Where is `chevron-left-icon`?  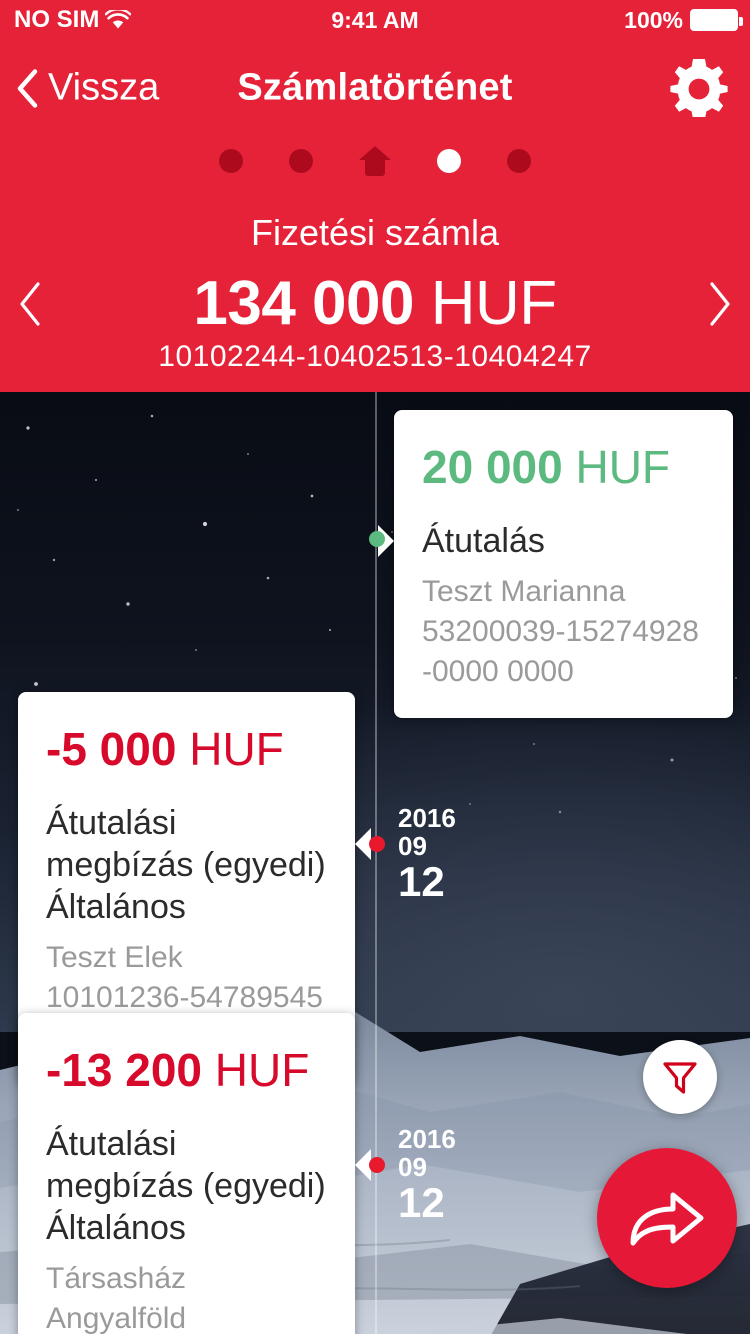 chevron-left-icon is located at coordinates (30, 304).